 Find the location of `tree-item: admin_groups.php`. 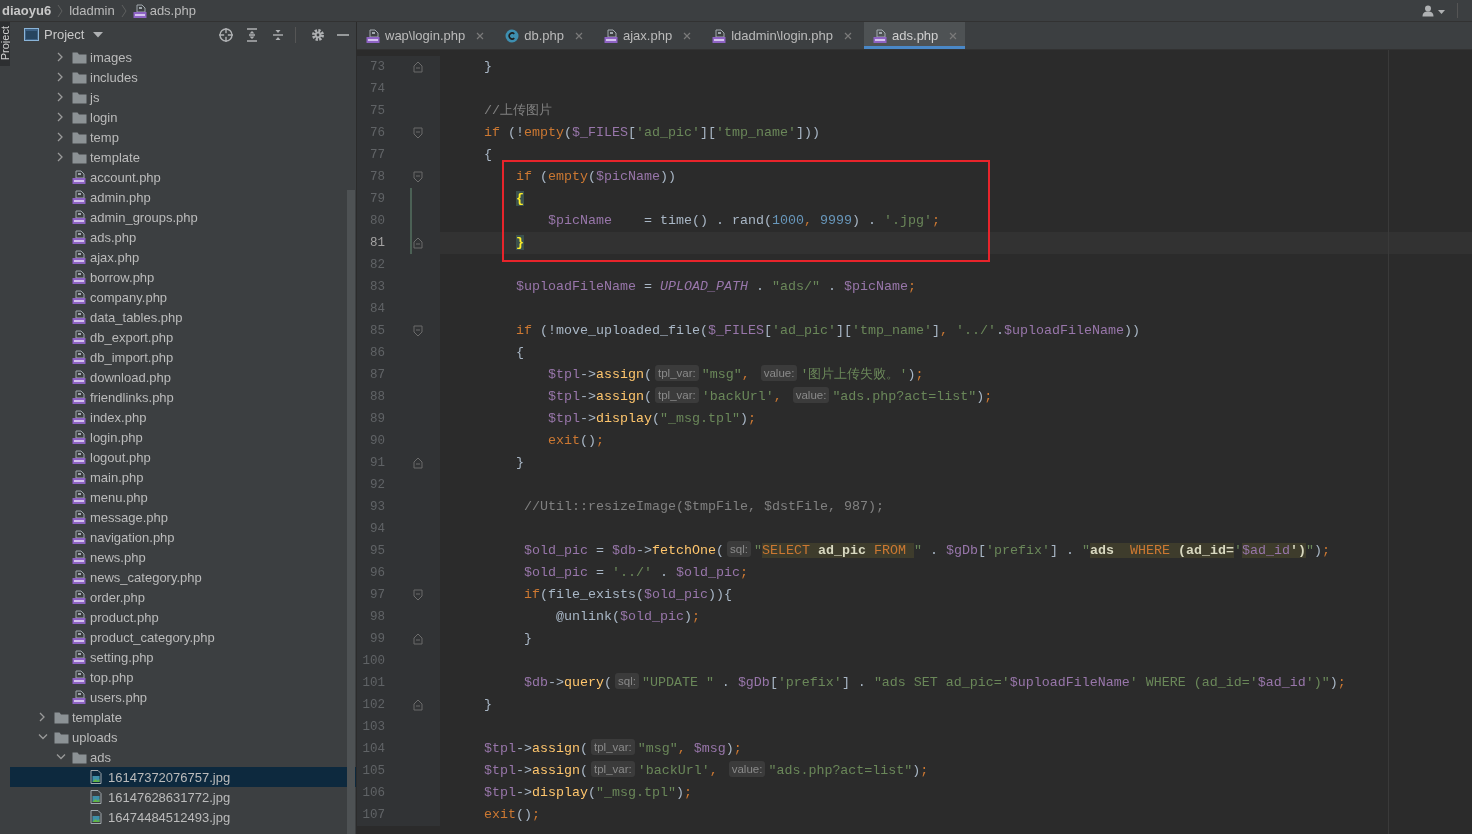

tree-item: admin_groups.php is located at coordinates (183, 217).